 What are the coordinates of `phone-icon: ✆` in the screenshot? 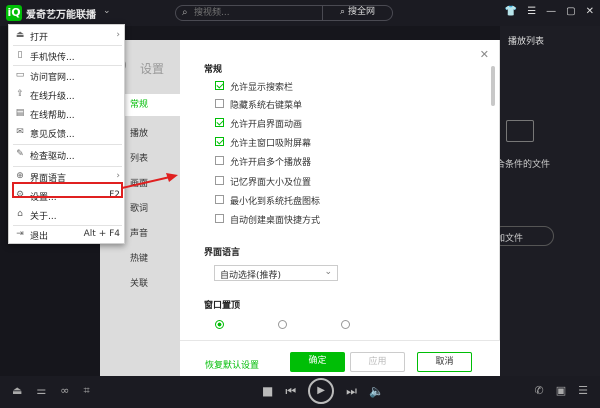 It's located at (539, 390).